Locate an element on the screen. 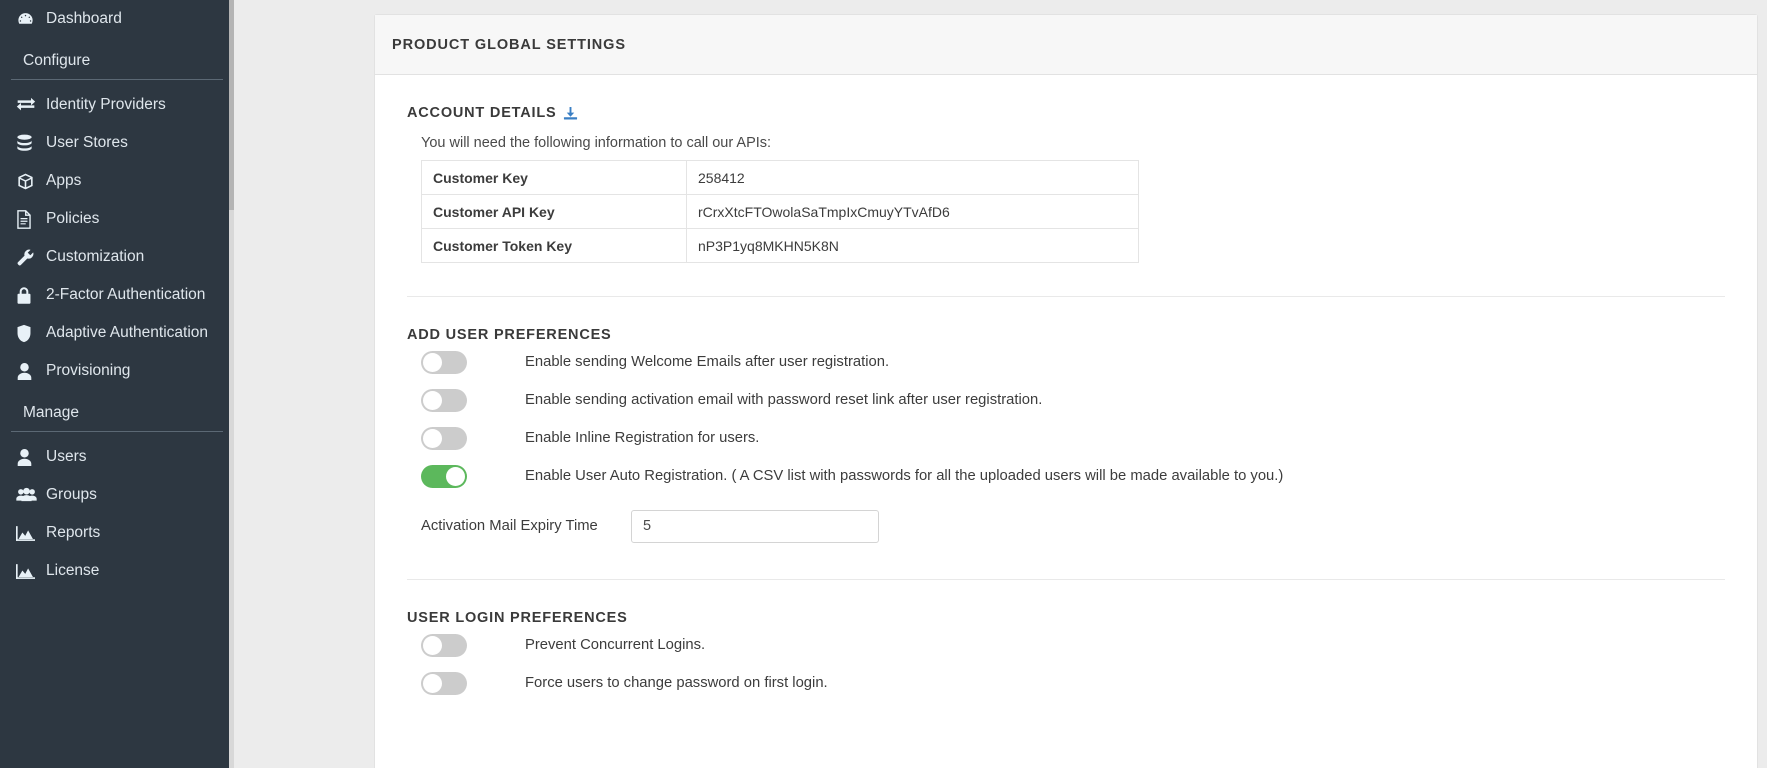 The image size is (1767, 768). sidebar-item-adaptive-authentication: Adaptive Authentication is located at coordinates (117, 333).